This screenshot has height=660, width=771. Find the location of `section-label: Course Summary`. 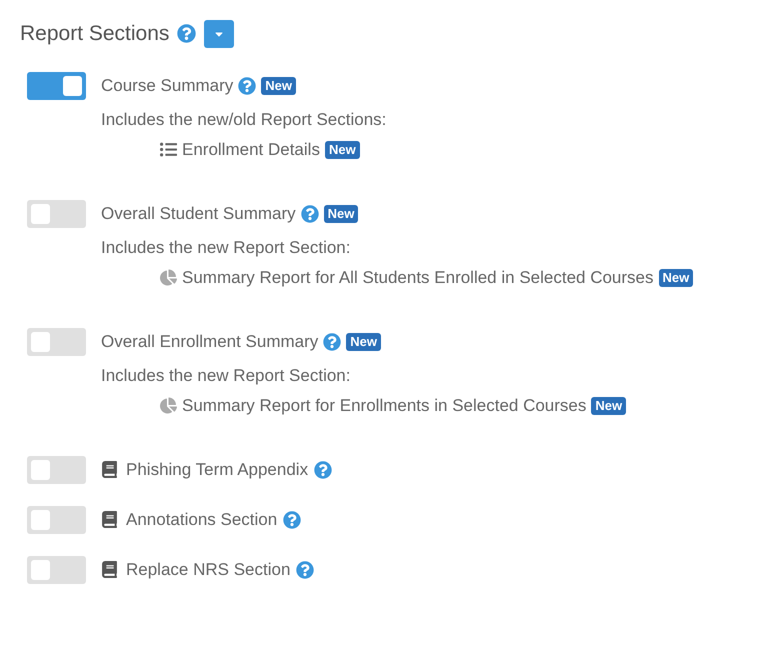

section-label: Course Summary is located at coordinates (167, 85).